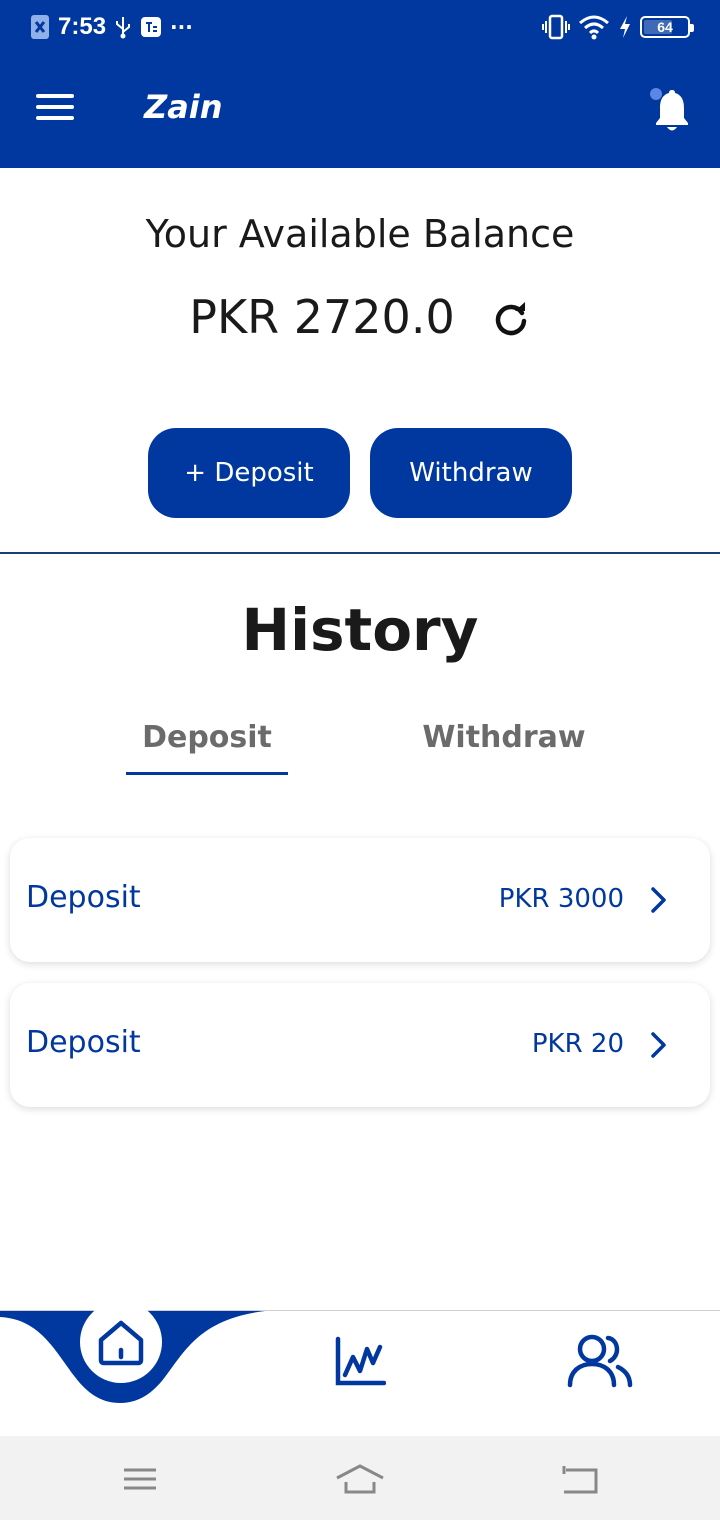 The image size is (720, 1520). I want to click on system-navigation-bar, so click(360, 1478).